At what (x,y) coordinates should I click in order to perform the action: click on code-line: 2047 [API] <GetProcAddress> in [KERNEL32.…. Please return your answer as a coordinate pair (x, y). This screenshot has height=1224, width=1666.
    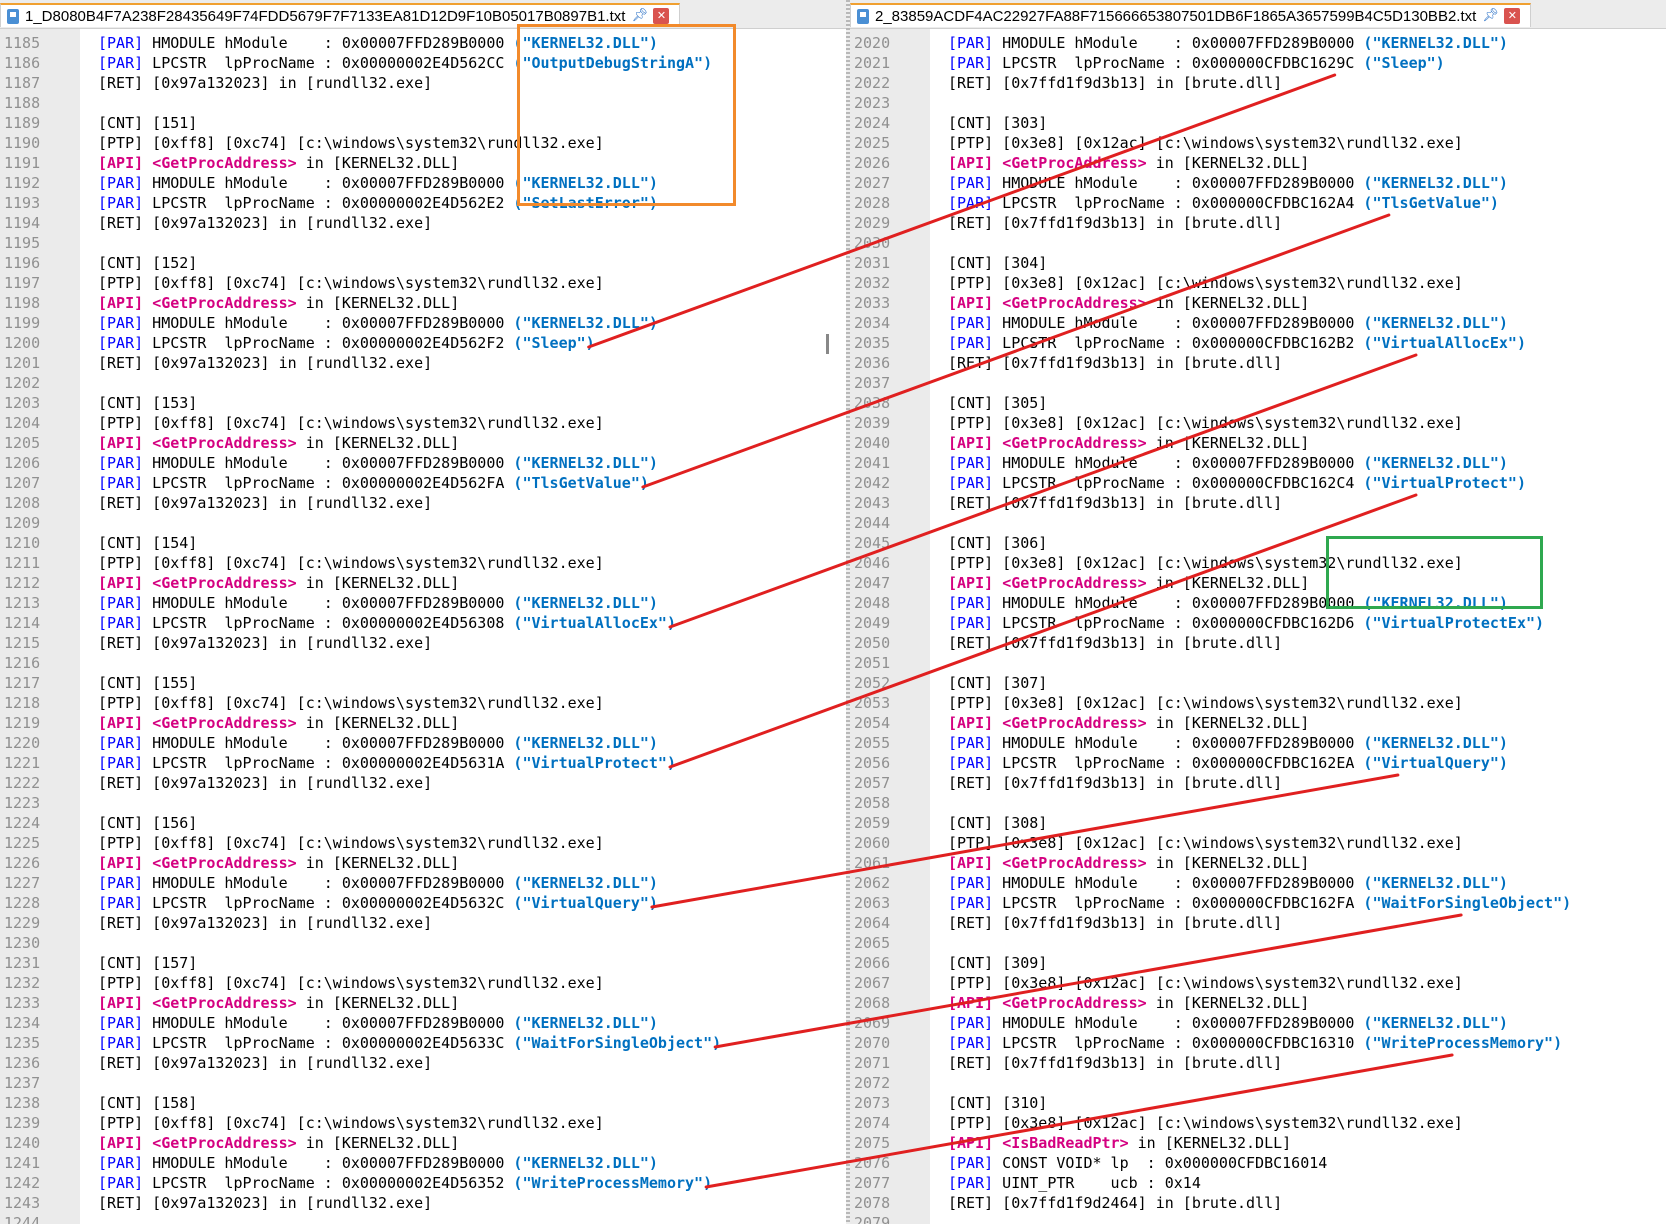
    Looking at the image, I should click on (1258, 583).